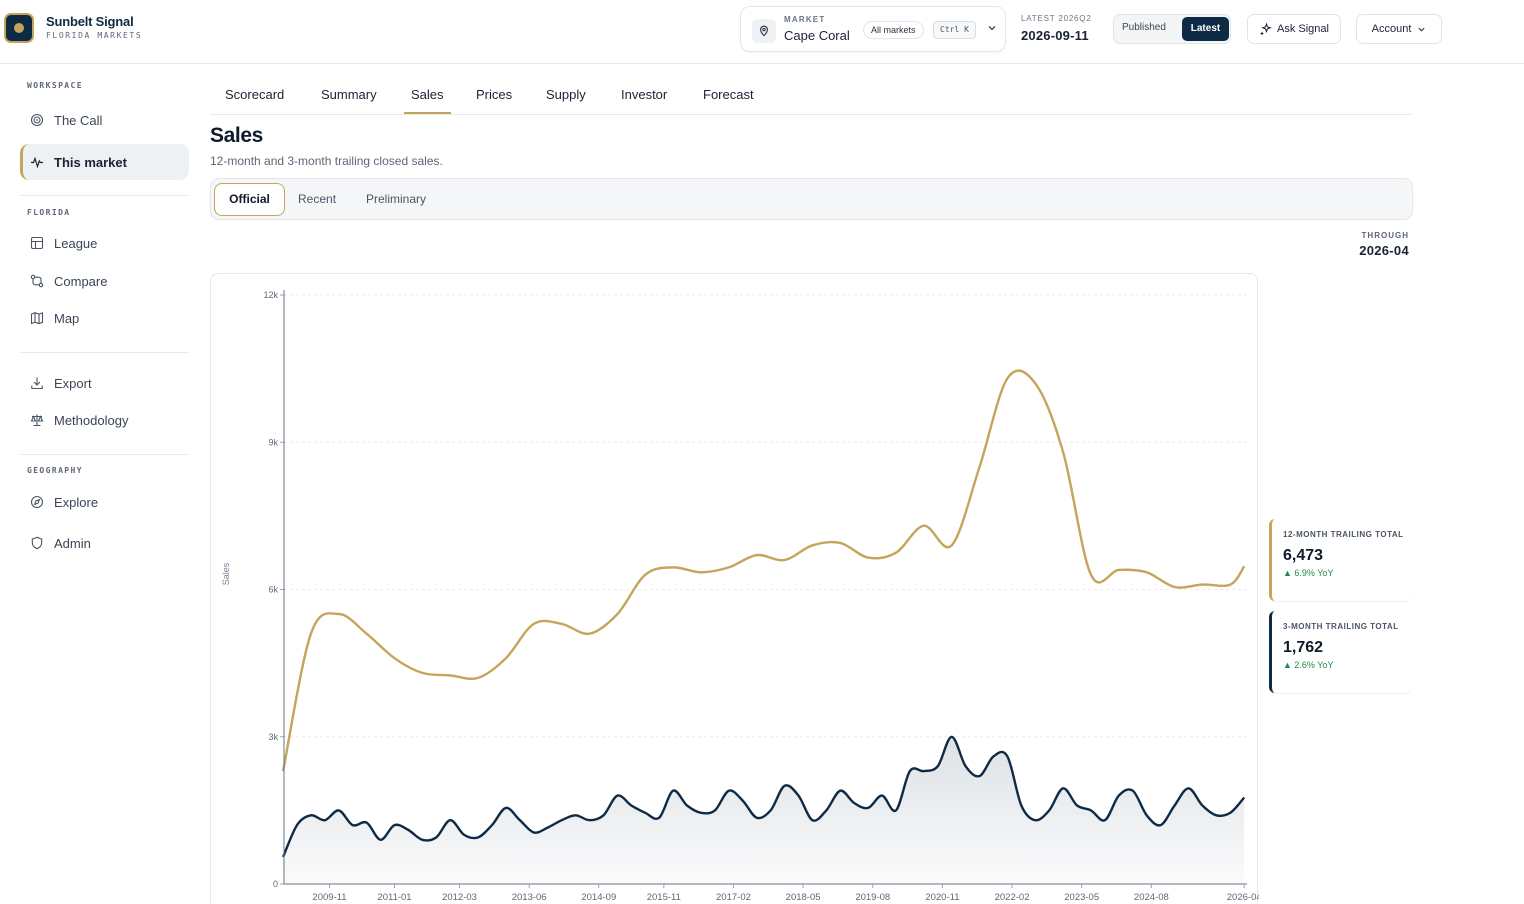 This screenshot has width=1524, height=904. Describe the element at coordinates (942, 897) in the screenshot. I see `x-tick-label: 2020-11` at that location.